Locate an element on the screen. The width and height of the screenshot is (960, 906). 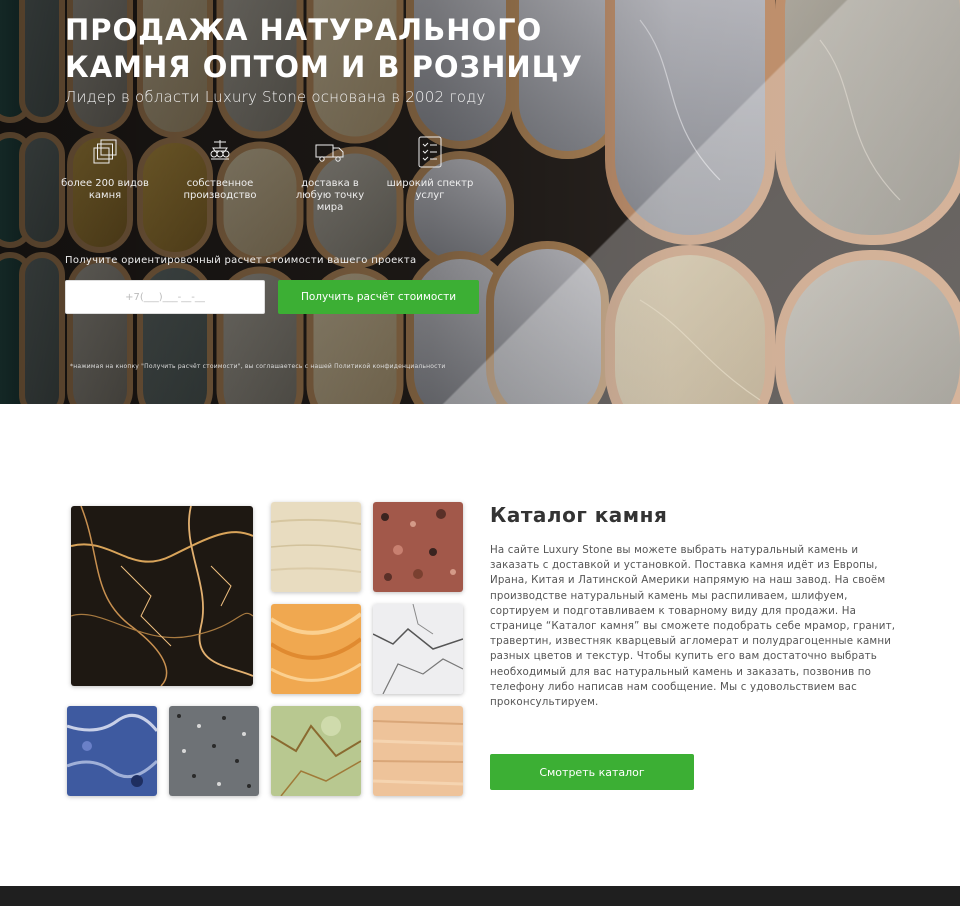
stone-tile-black-gold-marble is located at coordinates (162, 596).